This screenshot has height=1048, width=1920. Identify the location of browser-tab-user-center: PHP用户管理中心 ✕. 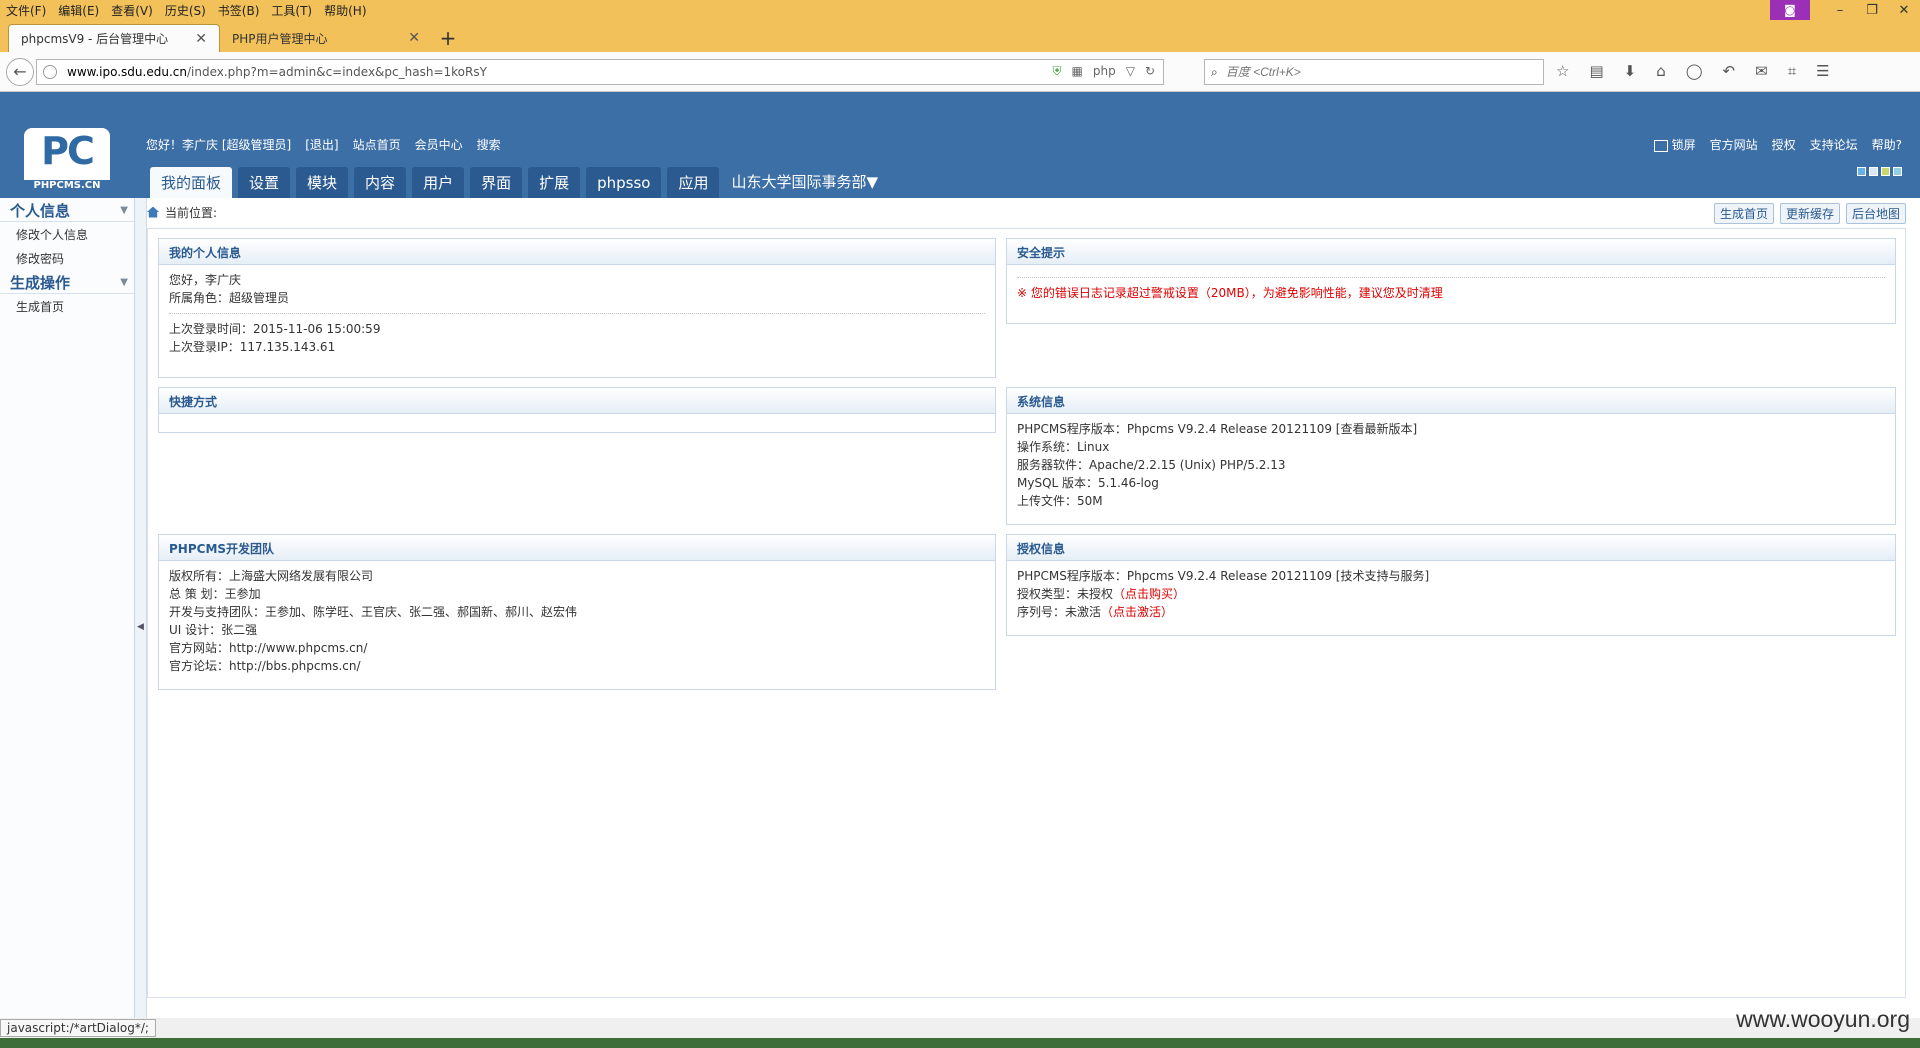
(326, 38).